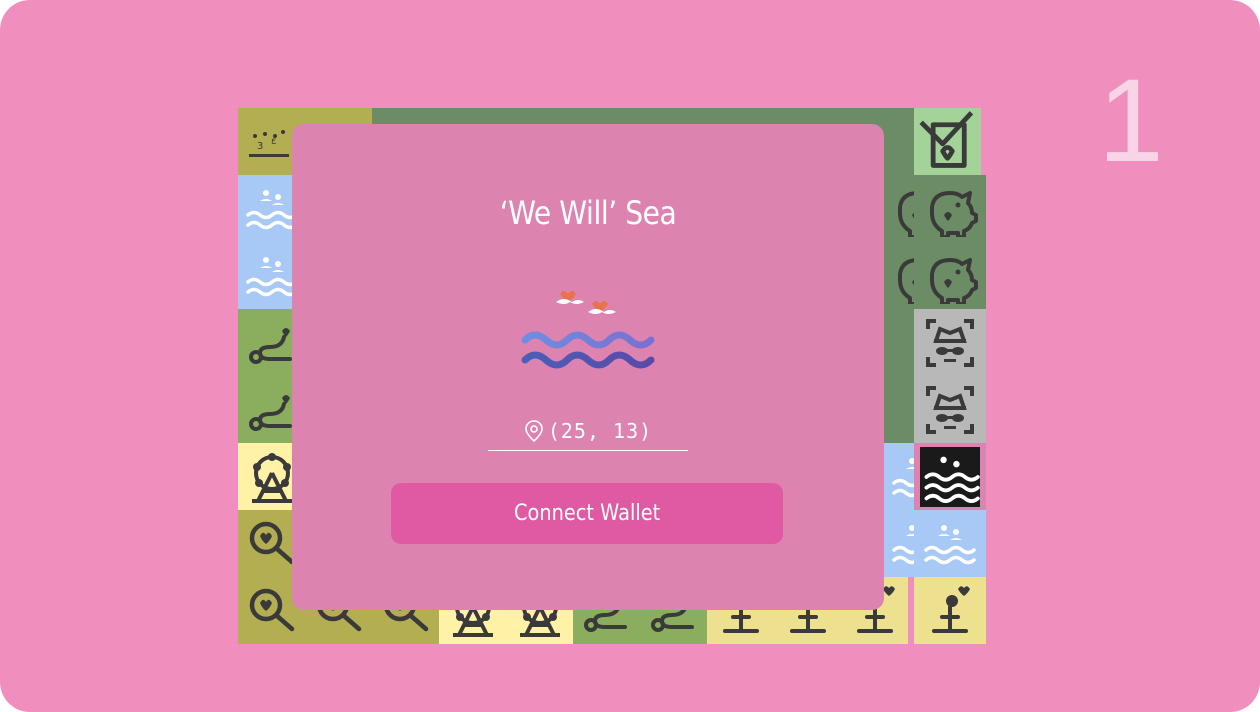 This screenshot has height=712, width=1260. What do you see at coordinates (588, 330) in the screenshot?
I see `sea-illustration-icon` at bounding box center [588, 330].